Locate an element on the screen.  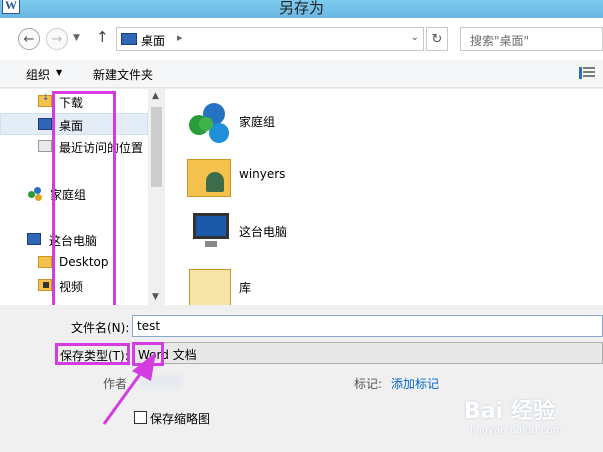
address-bar: 桌面 ▸ ⌄ is located at coordinates (270, 39).